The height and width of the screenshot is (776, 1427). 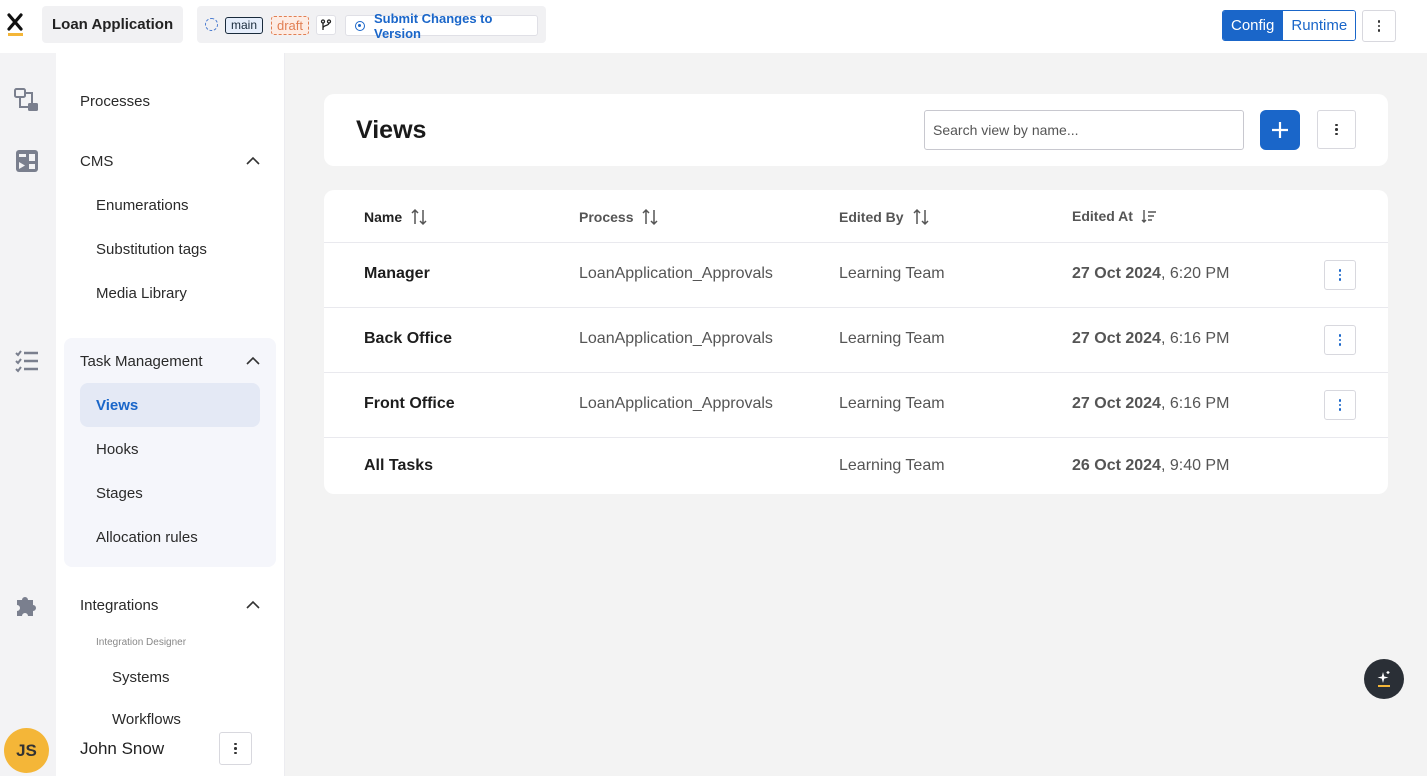 I want to click on sidebar-item-allocation-rules: Allocation rules, so click(x=147, y=537).